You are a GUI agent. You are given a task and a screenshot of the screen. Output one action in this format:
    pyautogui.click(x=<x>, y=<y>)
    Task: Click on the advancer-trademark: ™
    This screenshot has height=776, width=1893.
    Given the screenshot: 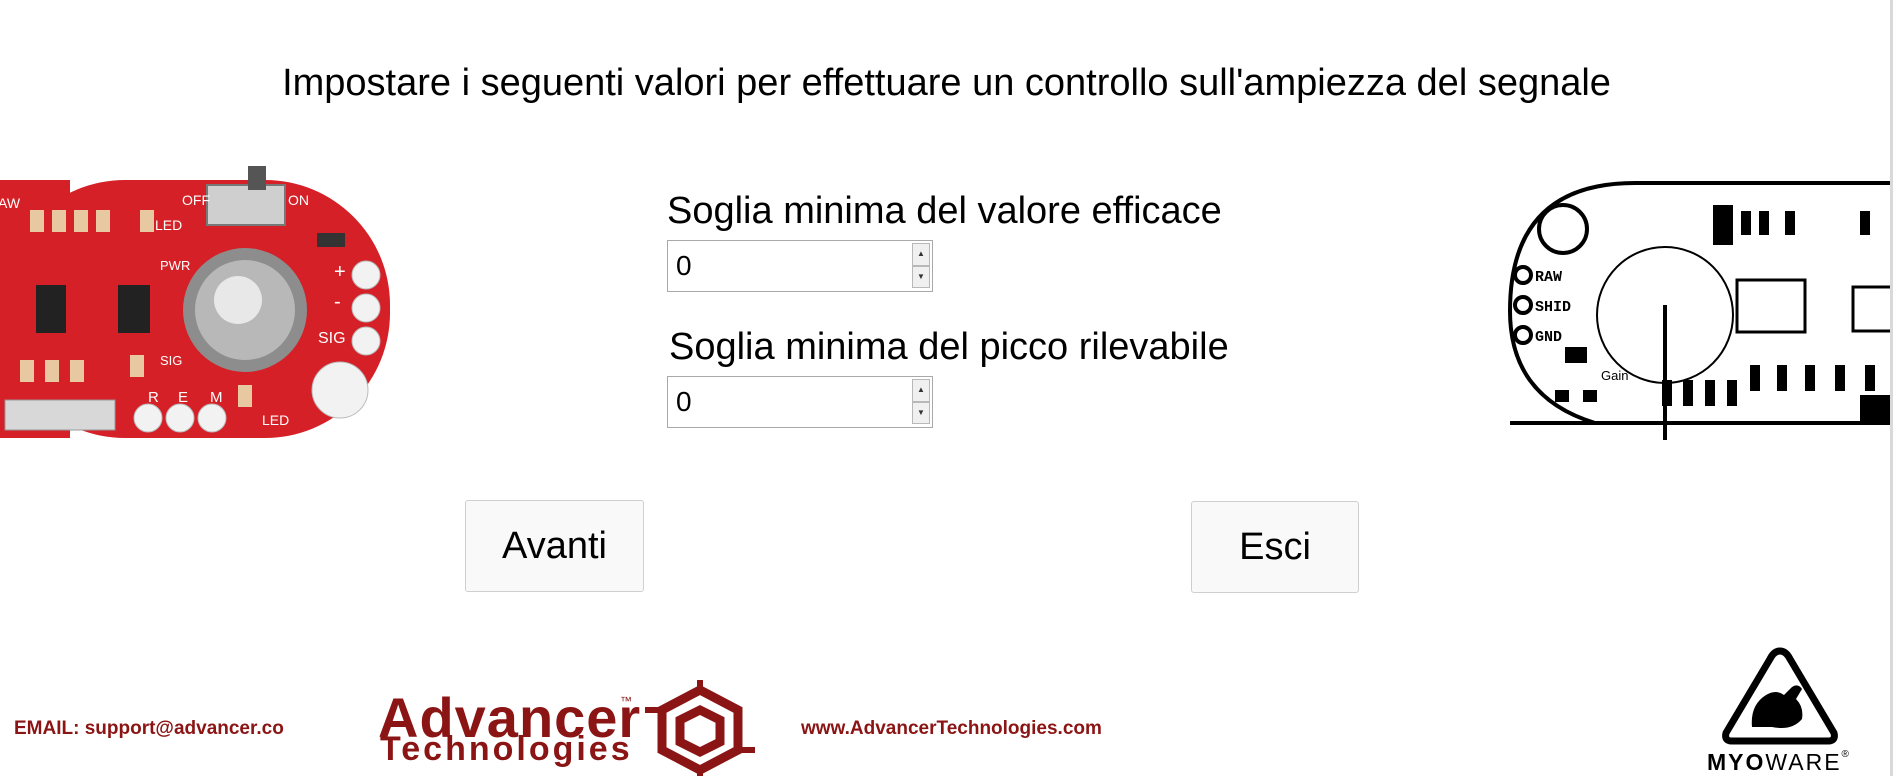 What is the action you would take?
    pyautogui.click(x=626, y=701)
    